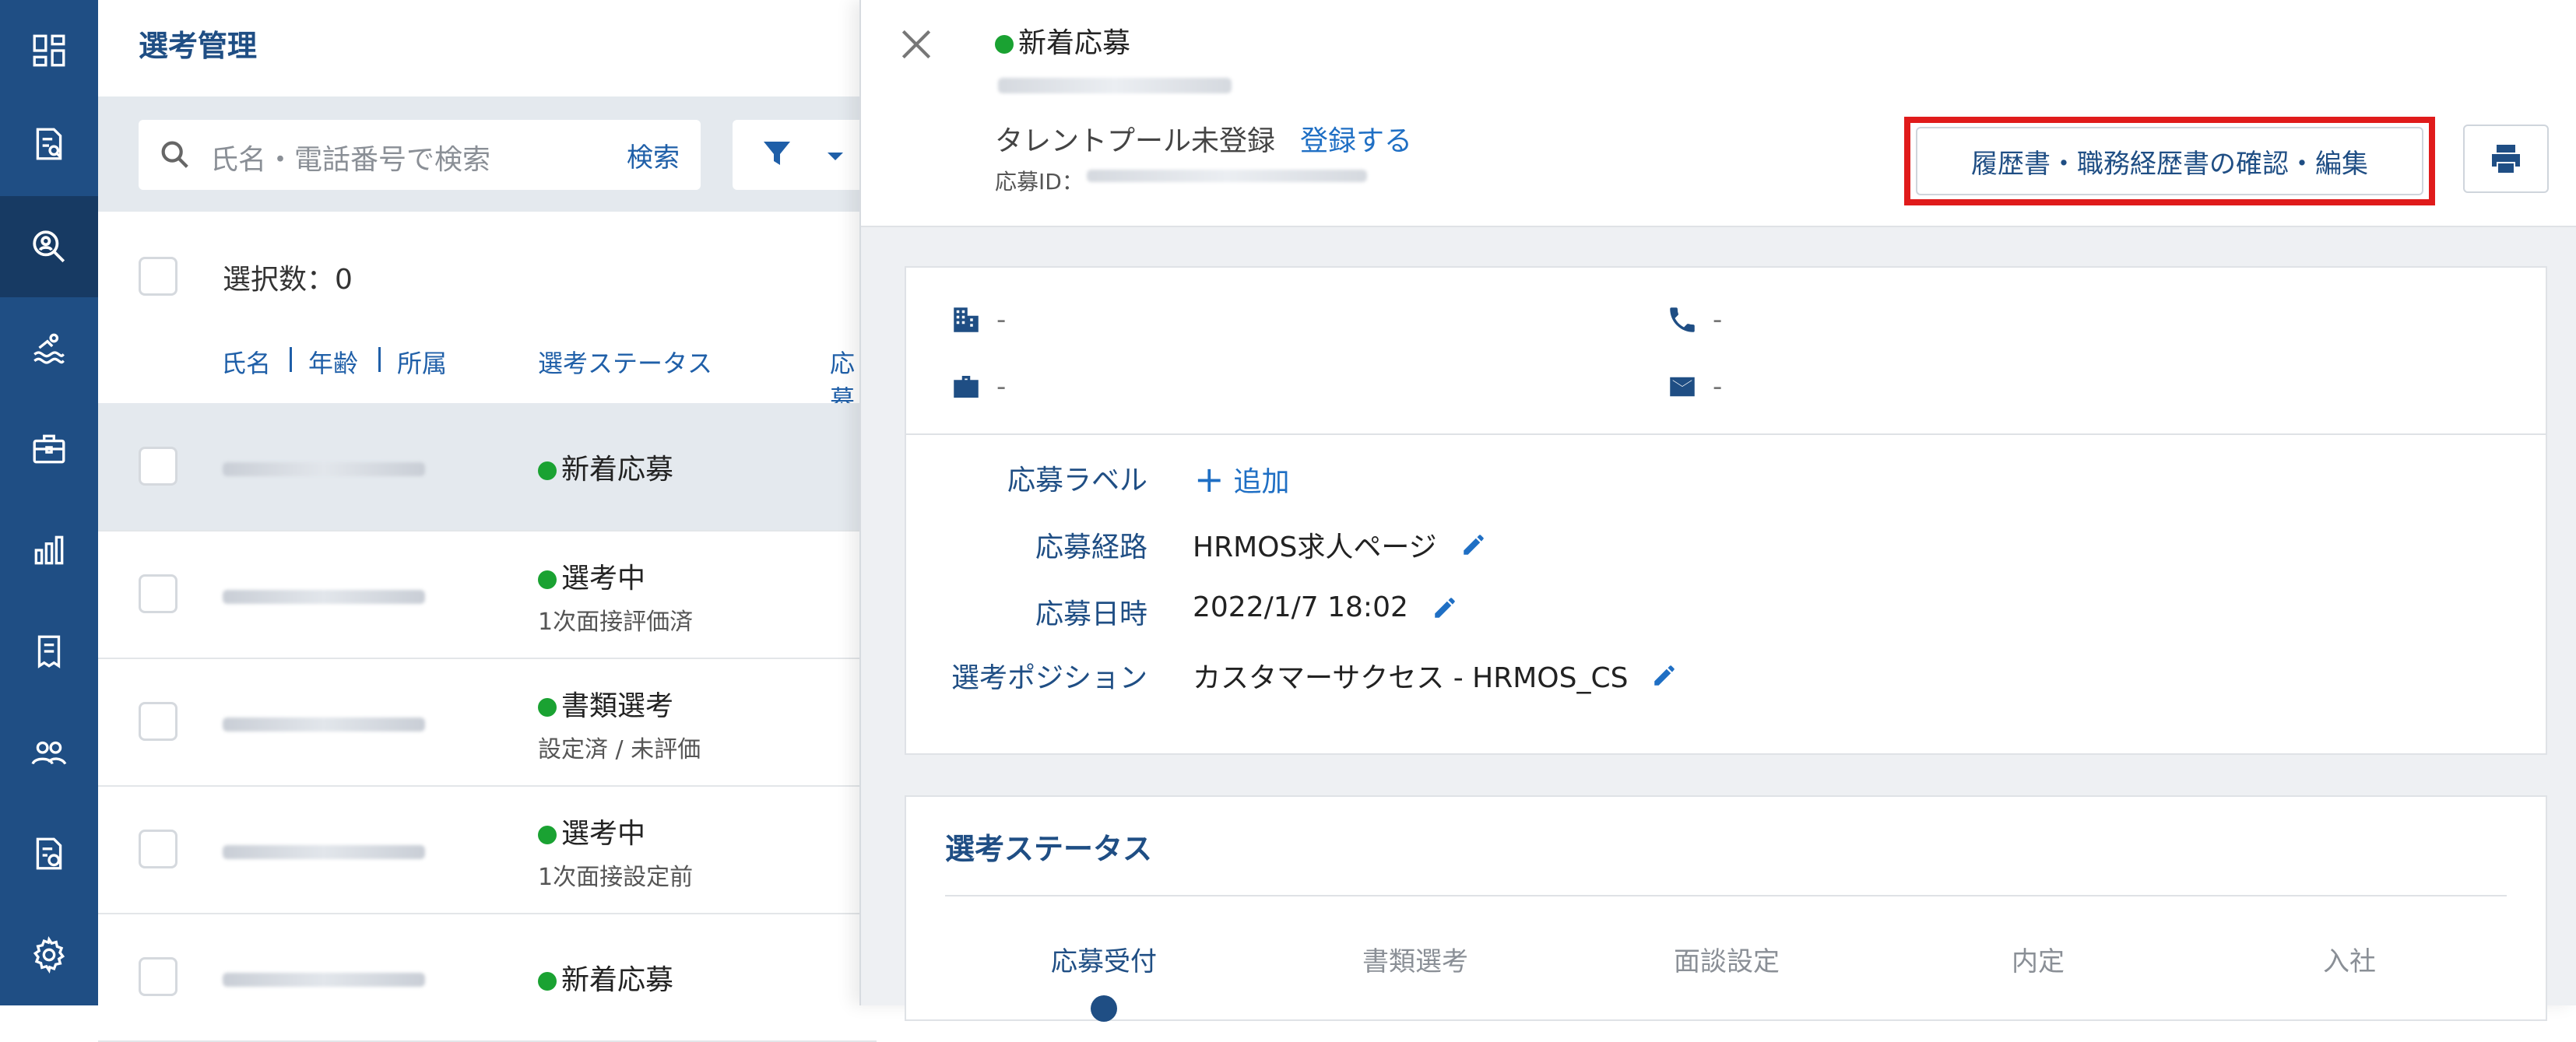 This screenshot has height=1042, width=2576. I want to click on step-document-screening: 書類選考, so click(1415, 959).